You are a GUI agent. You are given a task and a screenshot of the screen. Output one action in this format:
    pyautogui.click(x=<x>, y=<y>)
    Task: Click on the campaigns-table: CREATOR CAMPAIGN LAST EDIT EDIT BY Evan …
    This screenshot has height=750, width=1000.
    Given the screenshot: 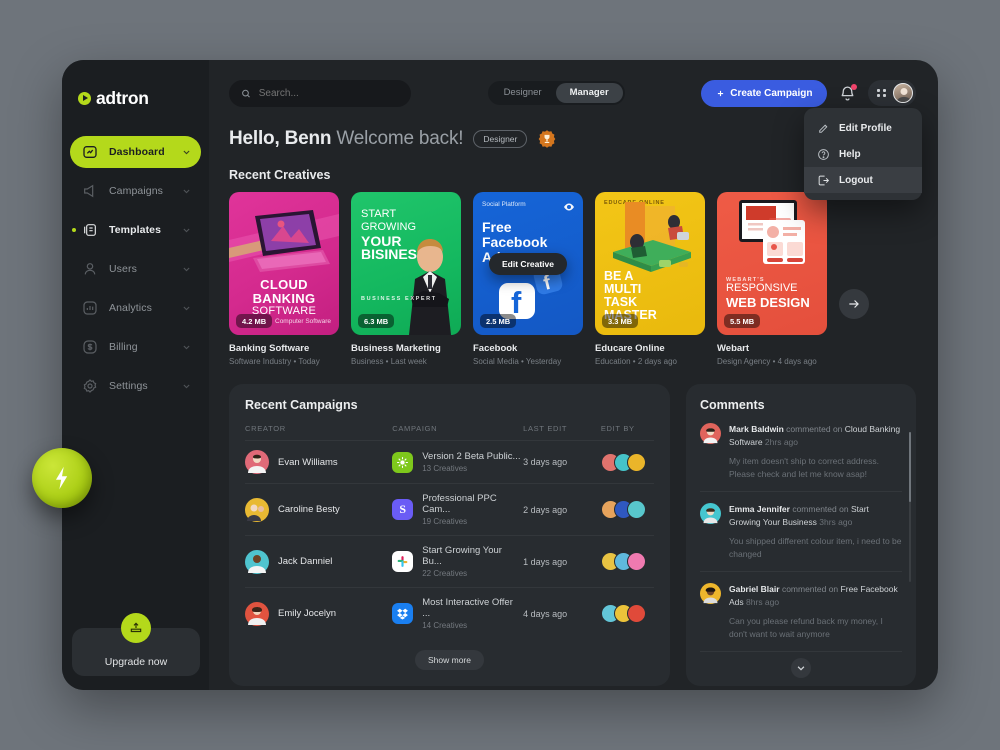 What is the action you would take?
    pyautogui.click(x=449, y=531)
    